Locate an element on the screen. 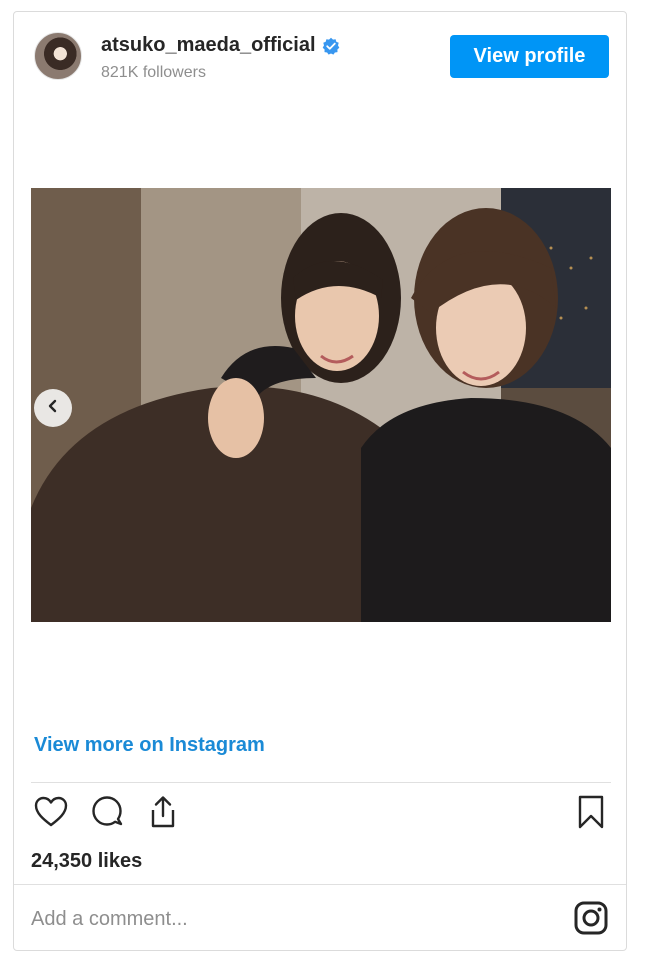 The image size is (650, 971). follower-count: 821K followers is located at coordinates (153, 72).